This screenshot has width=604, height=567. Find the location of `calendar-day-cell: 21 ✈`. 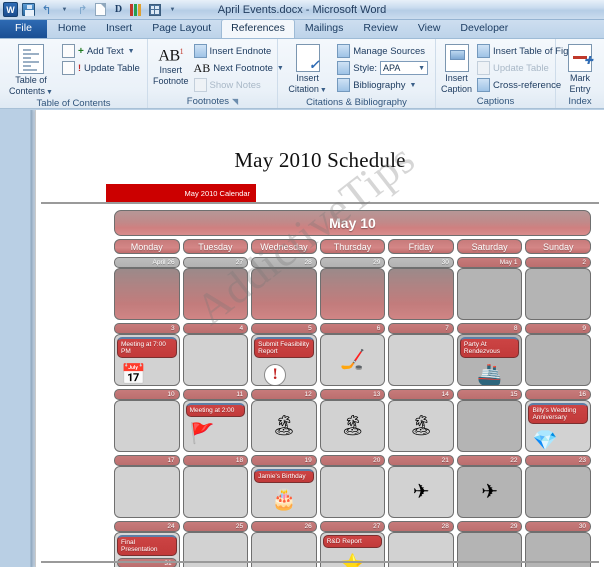

calendar-day-cell: 21 ✈ is located at coordinates (421, 486).